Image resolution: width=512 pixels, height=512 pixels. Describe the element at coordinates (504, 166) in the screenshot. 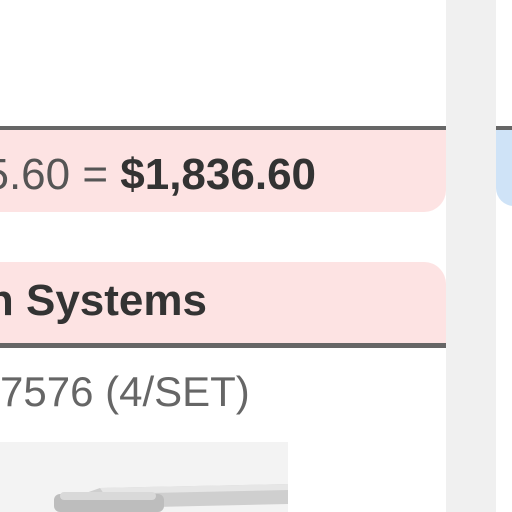

I see `next-card-summary-bar` at that location.